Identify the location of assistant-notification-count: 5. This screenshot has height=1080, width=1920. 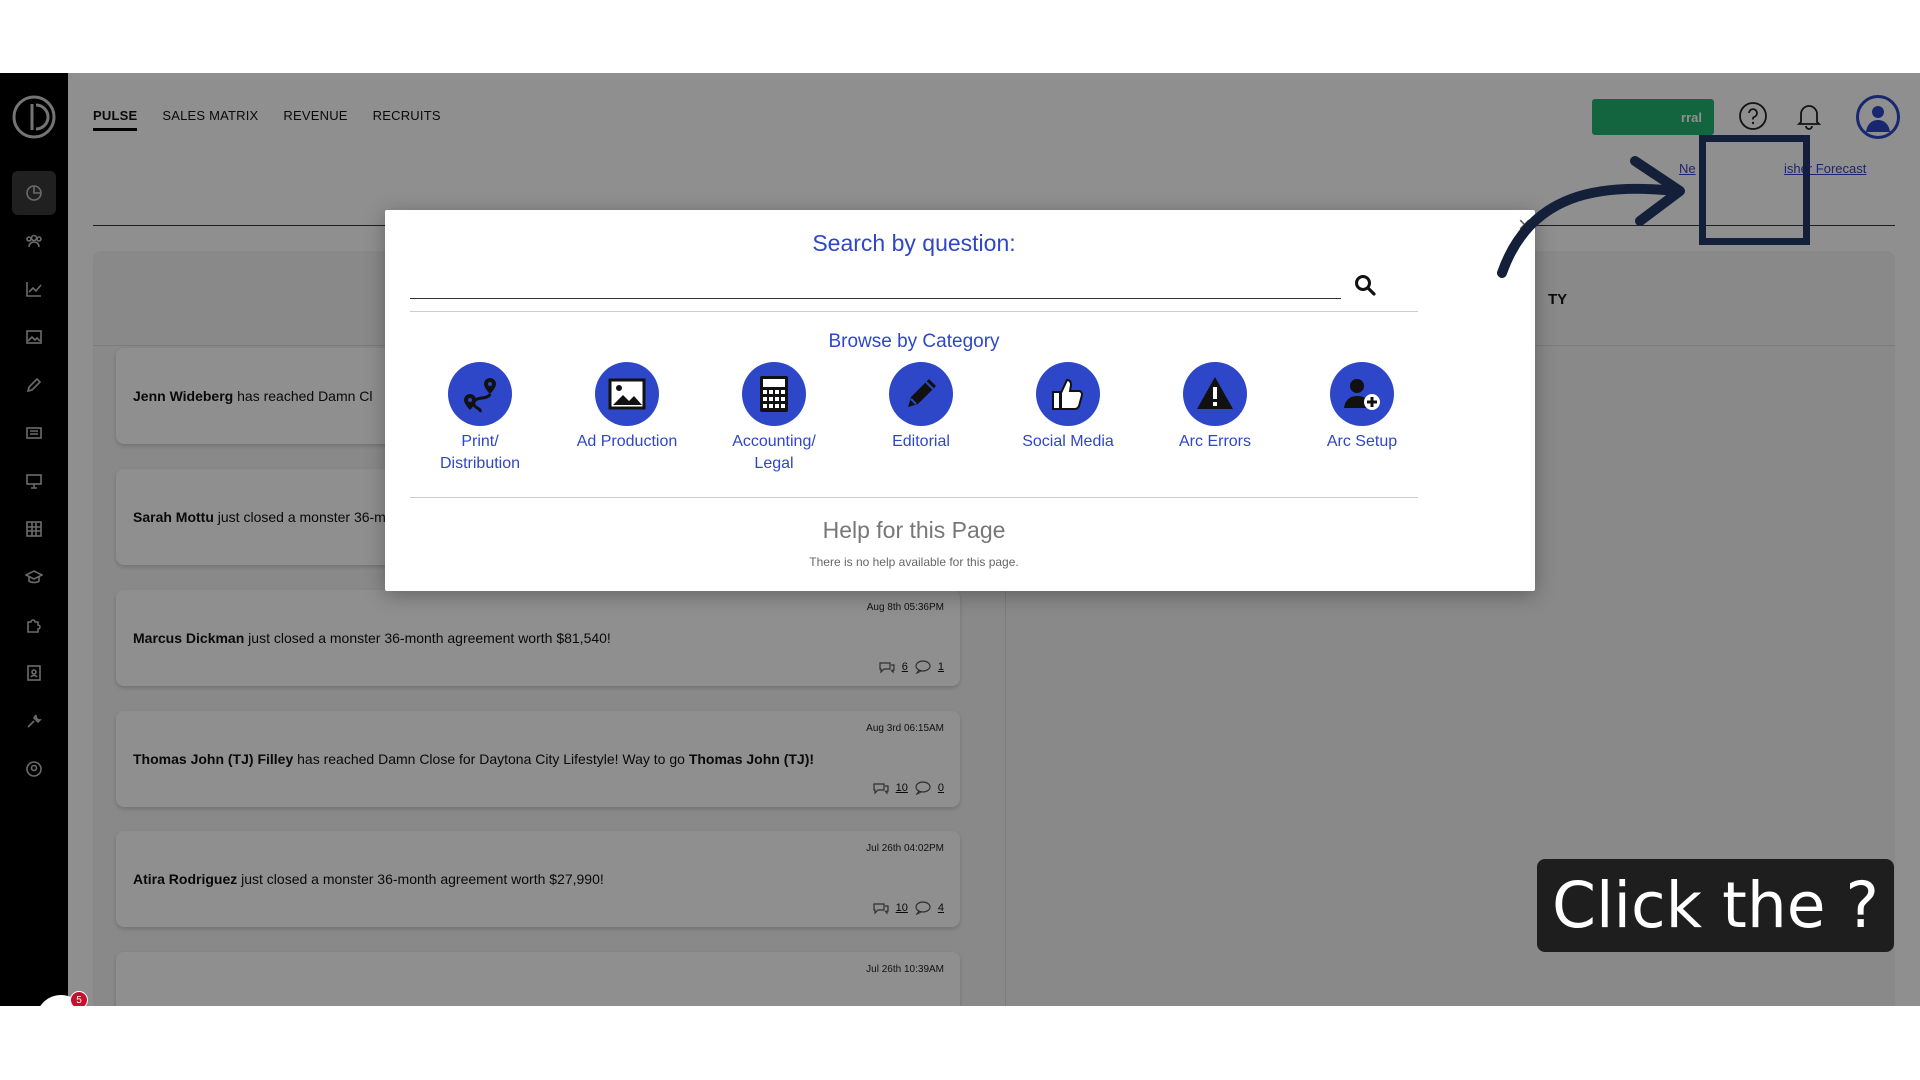
(79, 998).